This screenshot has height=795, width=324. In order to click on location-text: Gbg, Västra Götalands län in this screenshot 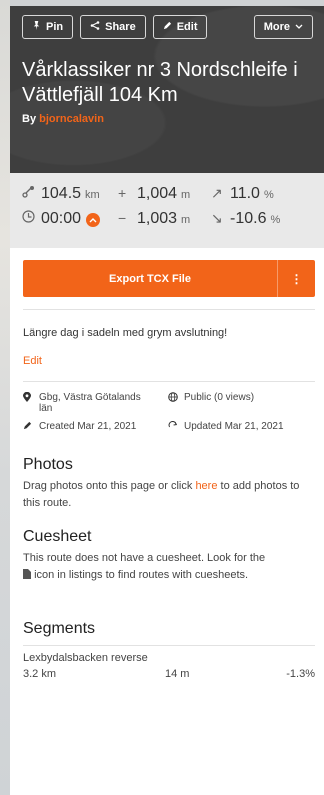, I will do `click(90, 403)`.